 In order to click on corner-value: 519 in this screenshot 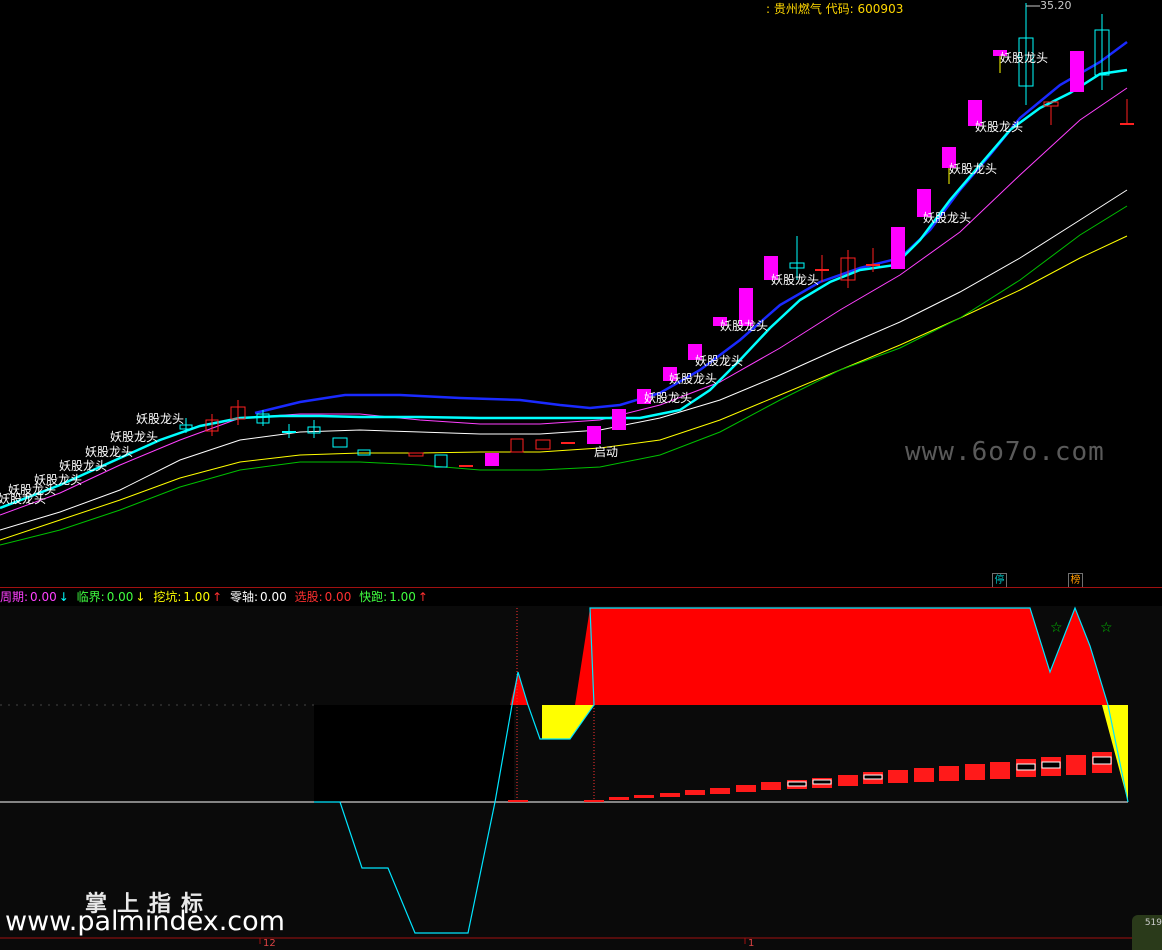, I will do `click(1153, 923)`.